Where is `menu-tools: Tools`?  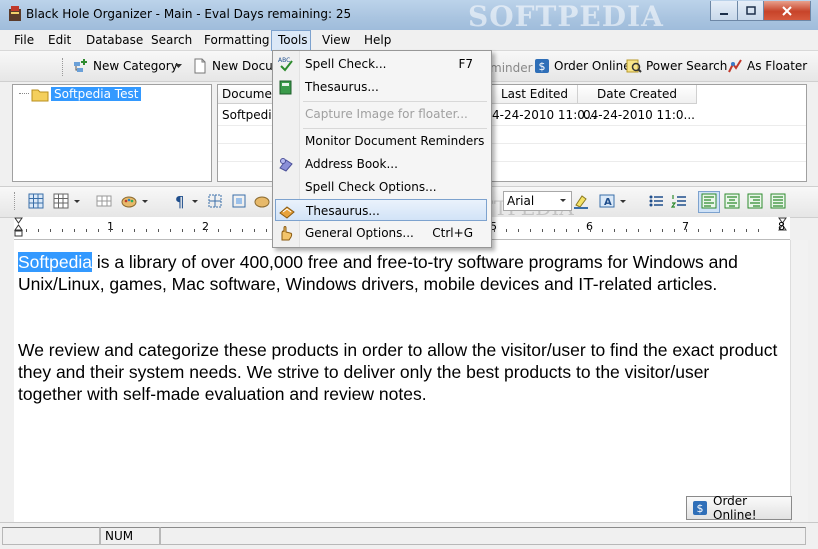
menu-tools: Tools is located at coordinates (293, 40).